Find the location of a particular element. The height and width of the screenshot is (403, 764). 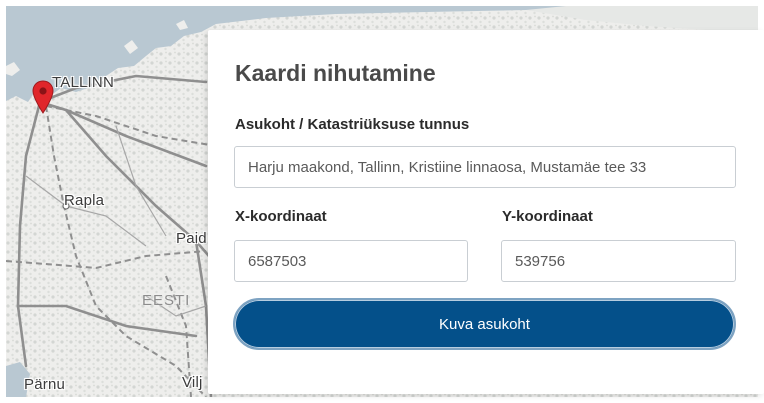

map-label-country: EESTI is located at coordinates (166, 300).